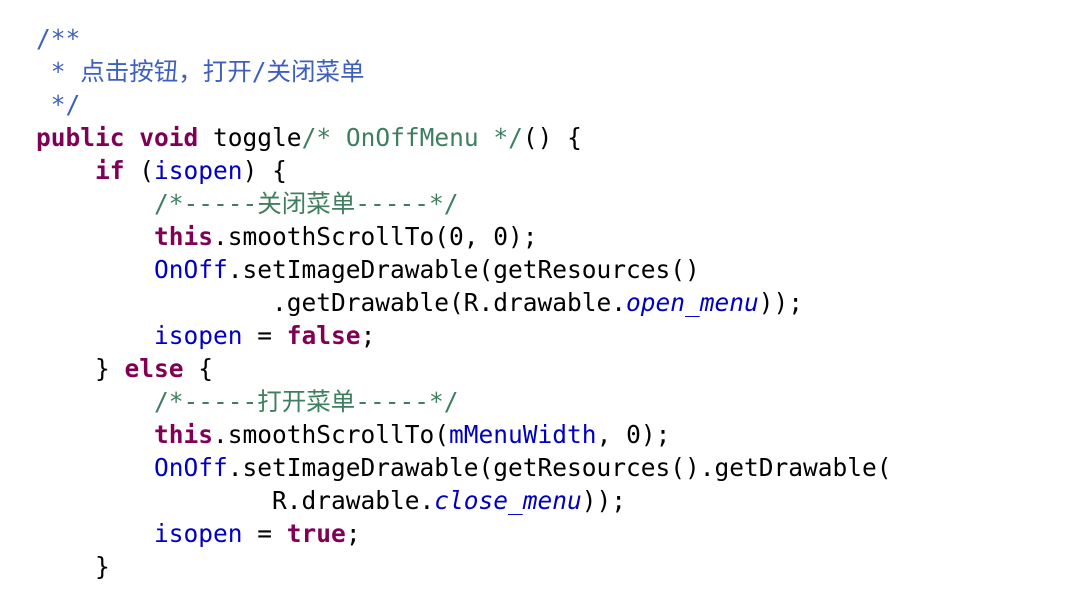 The height and width of the screenshot is (604, 1066). I want to click on field-token: mMenuWidth, so click(523, 434).